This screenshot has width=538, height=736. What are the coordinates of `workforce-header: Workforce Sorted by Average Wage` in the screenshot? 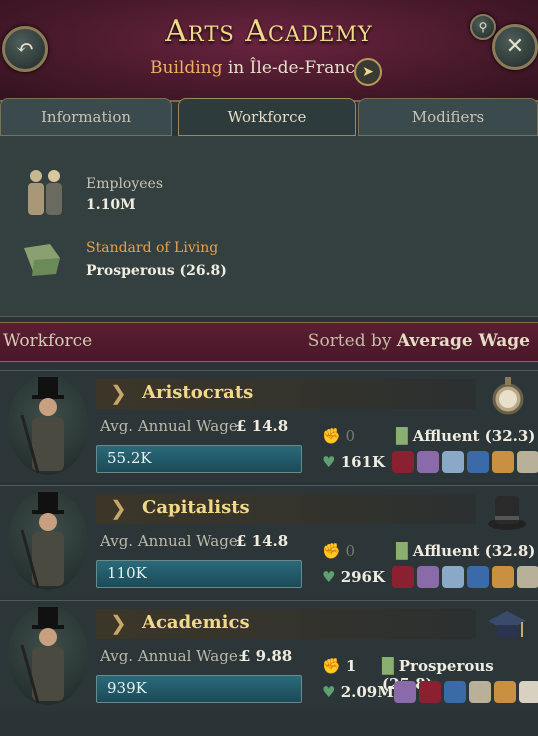 It's located at (269, 342).